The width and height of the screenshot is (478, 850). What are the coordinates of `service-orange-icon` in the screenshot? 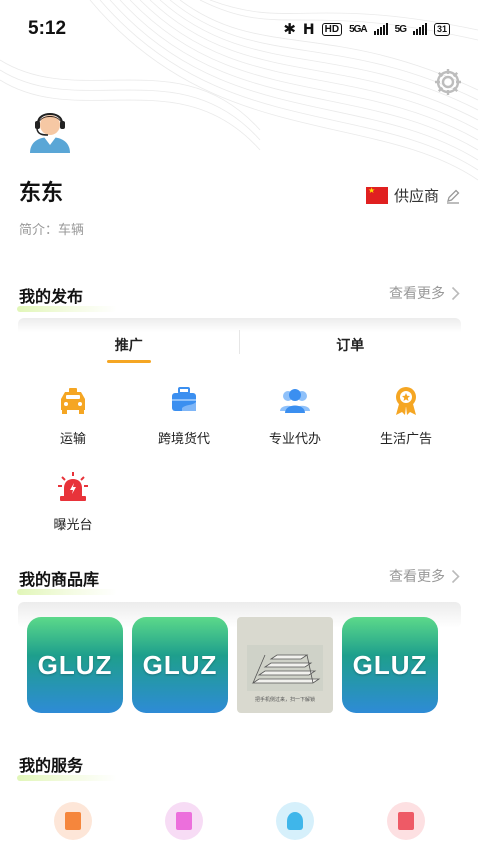 It's located at (73, 821).